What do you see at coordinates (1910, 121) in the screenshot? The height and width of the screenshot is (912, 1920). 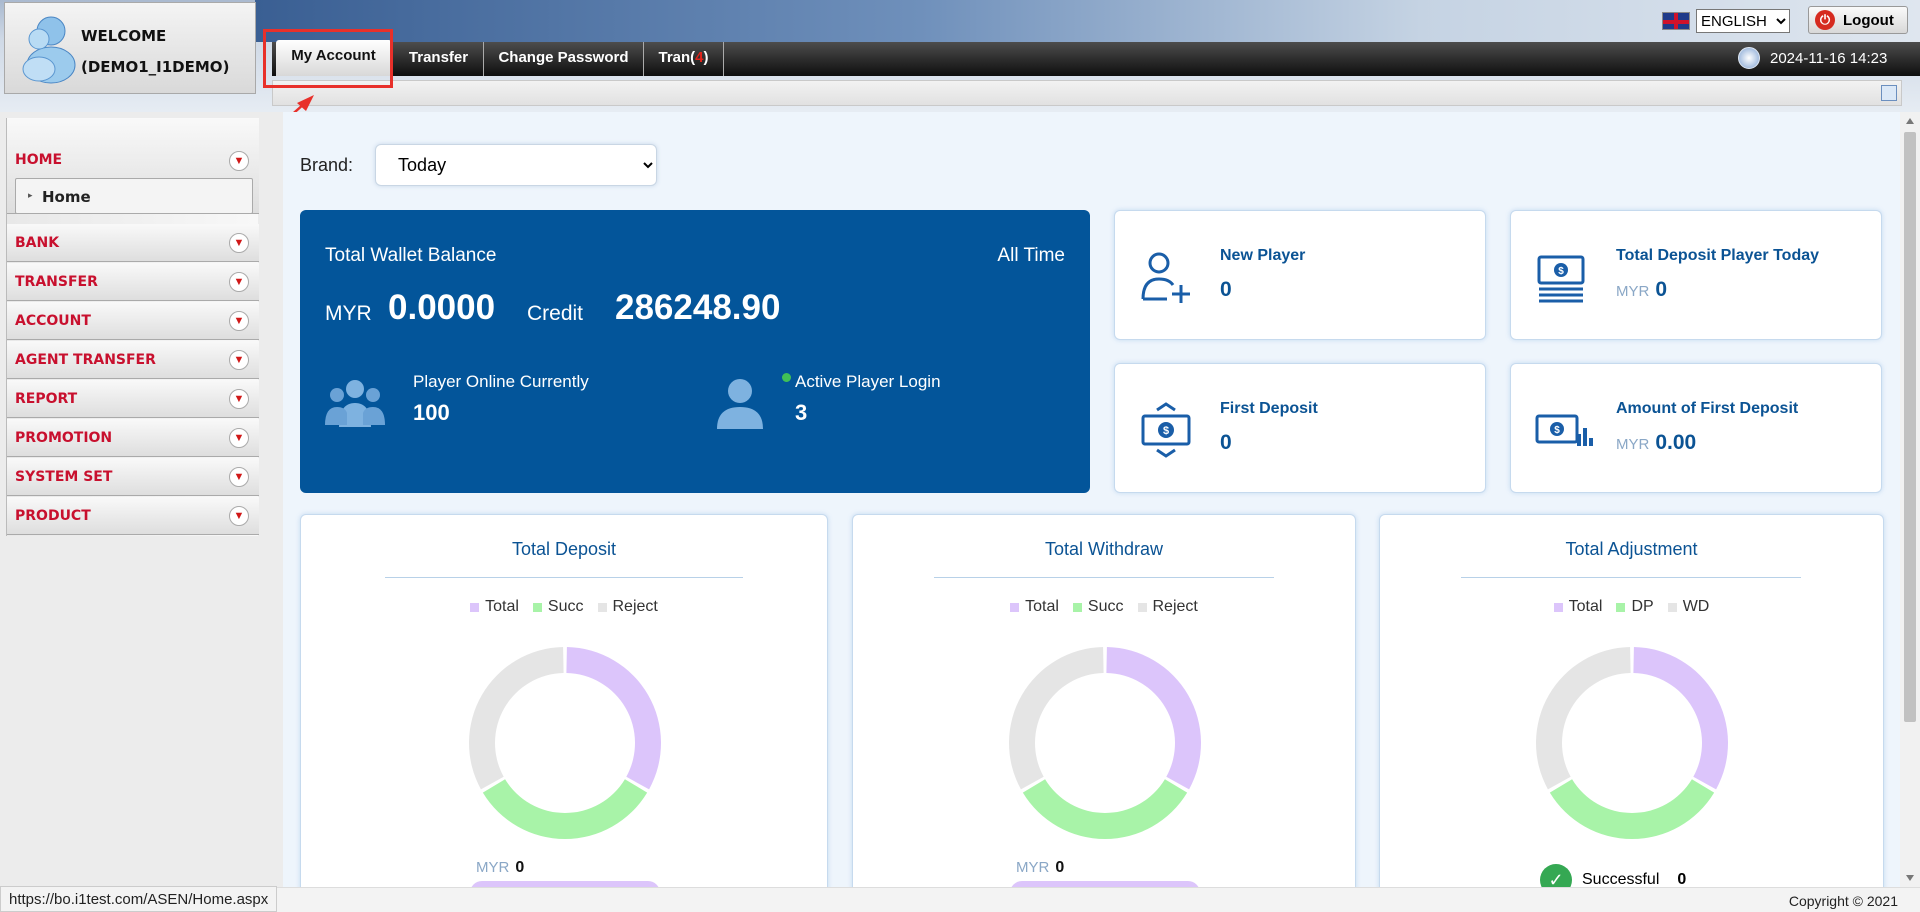 I see `scroll-up-icon` at bounding box center [1910, 121].